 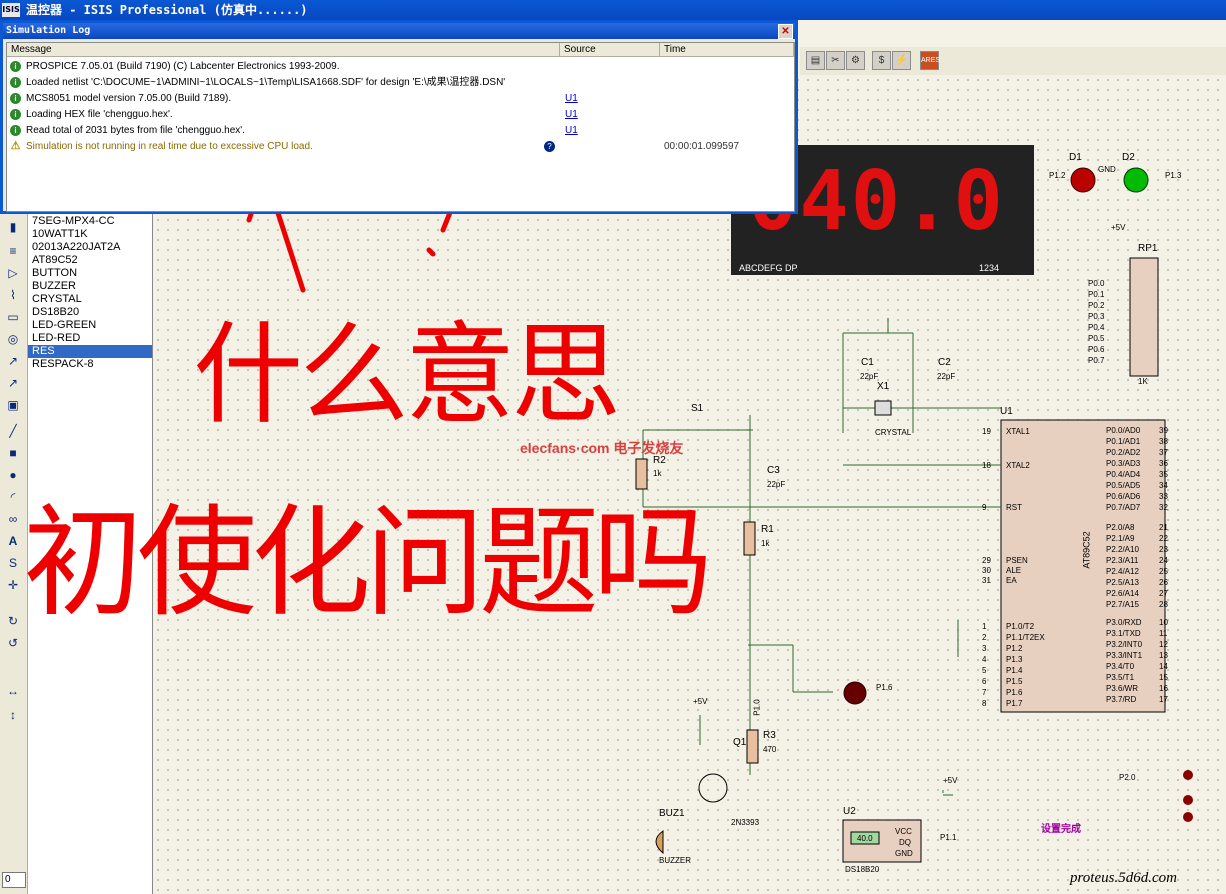 What do you see at coordinates (90, 260) in the screenshot?
I see `device-list-item: AT89C52` at bounding box center [90, 260].